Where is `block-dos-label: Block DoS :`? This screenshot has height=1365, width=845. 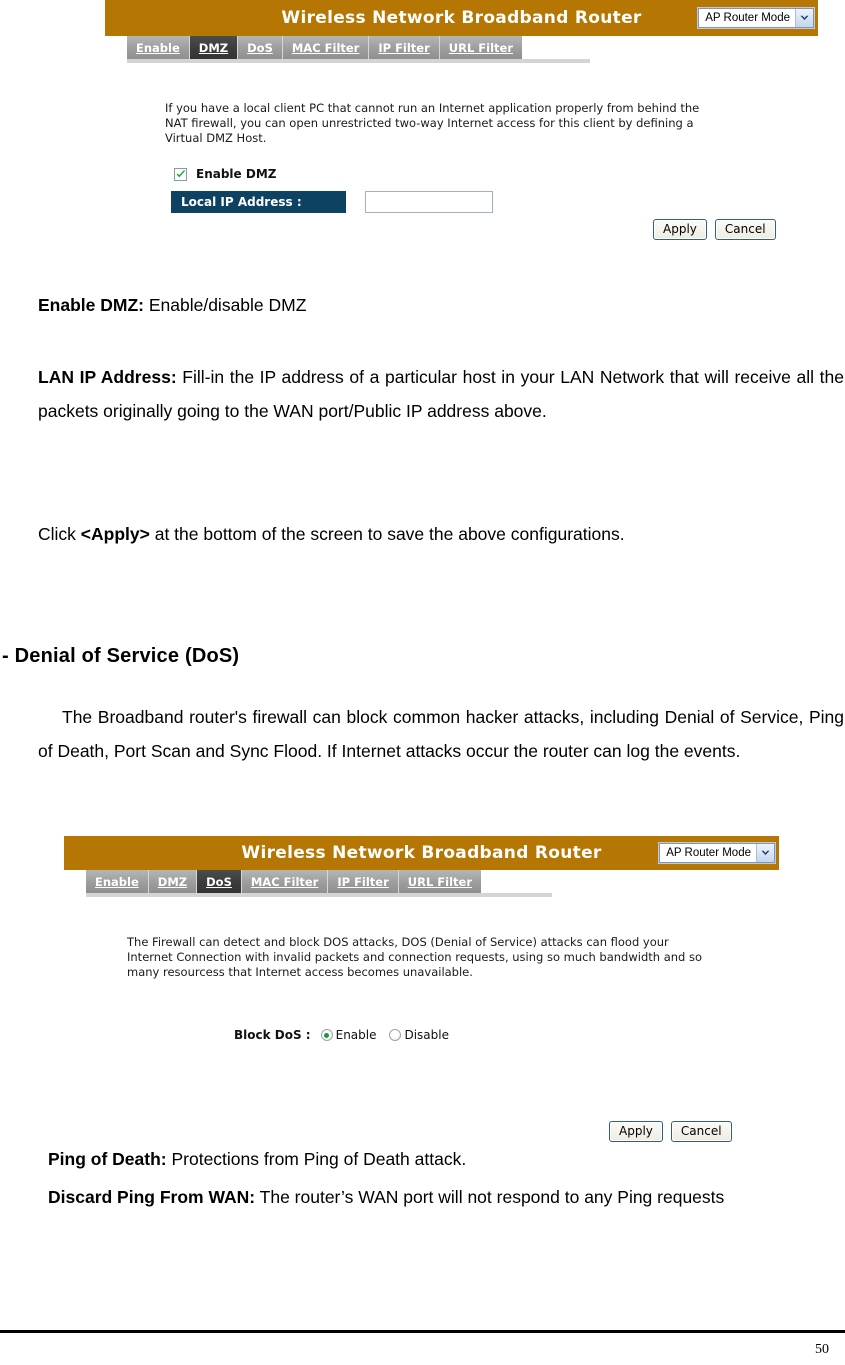
block-dos-label: Block DoS : is located at coordinates (272, 1035).